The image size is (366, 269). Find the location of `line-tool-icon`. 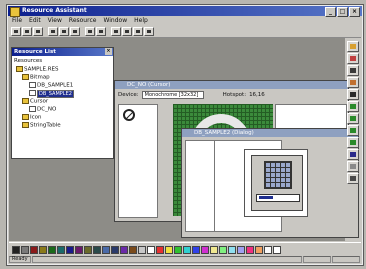

line-tool-icon is located at coordinates (353, 94).